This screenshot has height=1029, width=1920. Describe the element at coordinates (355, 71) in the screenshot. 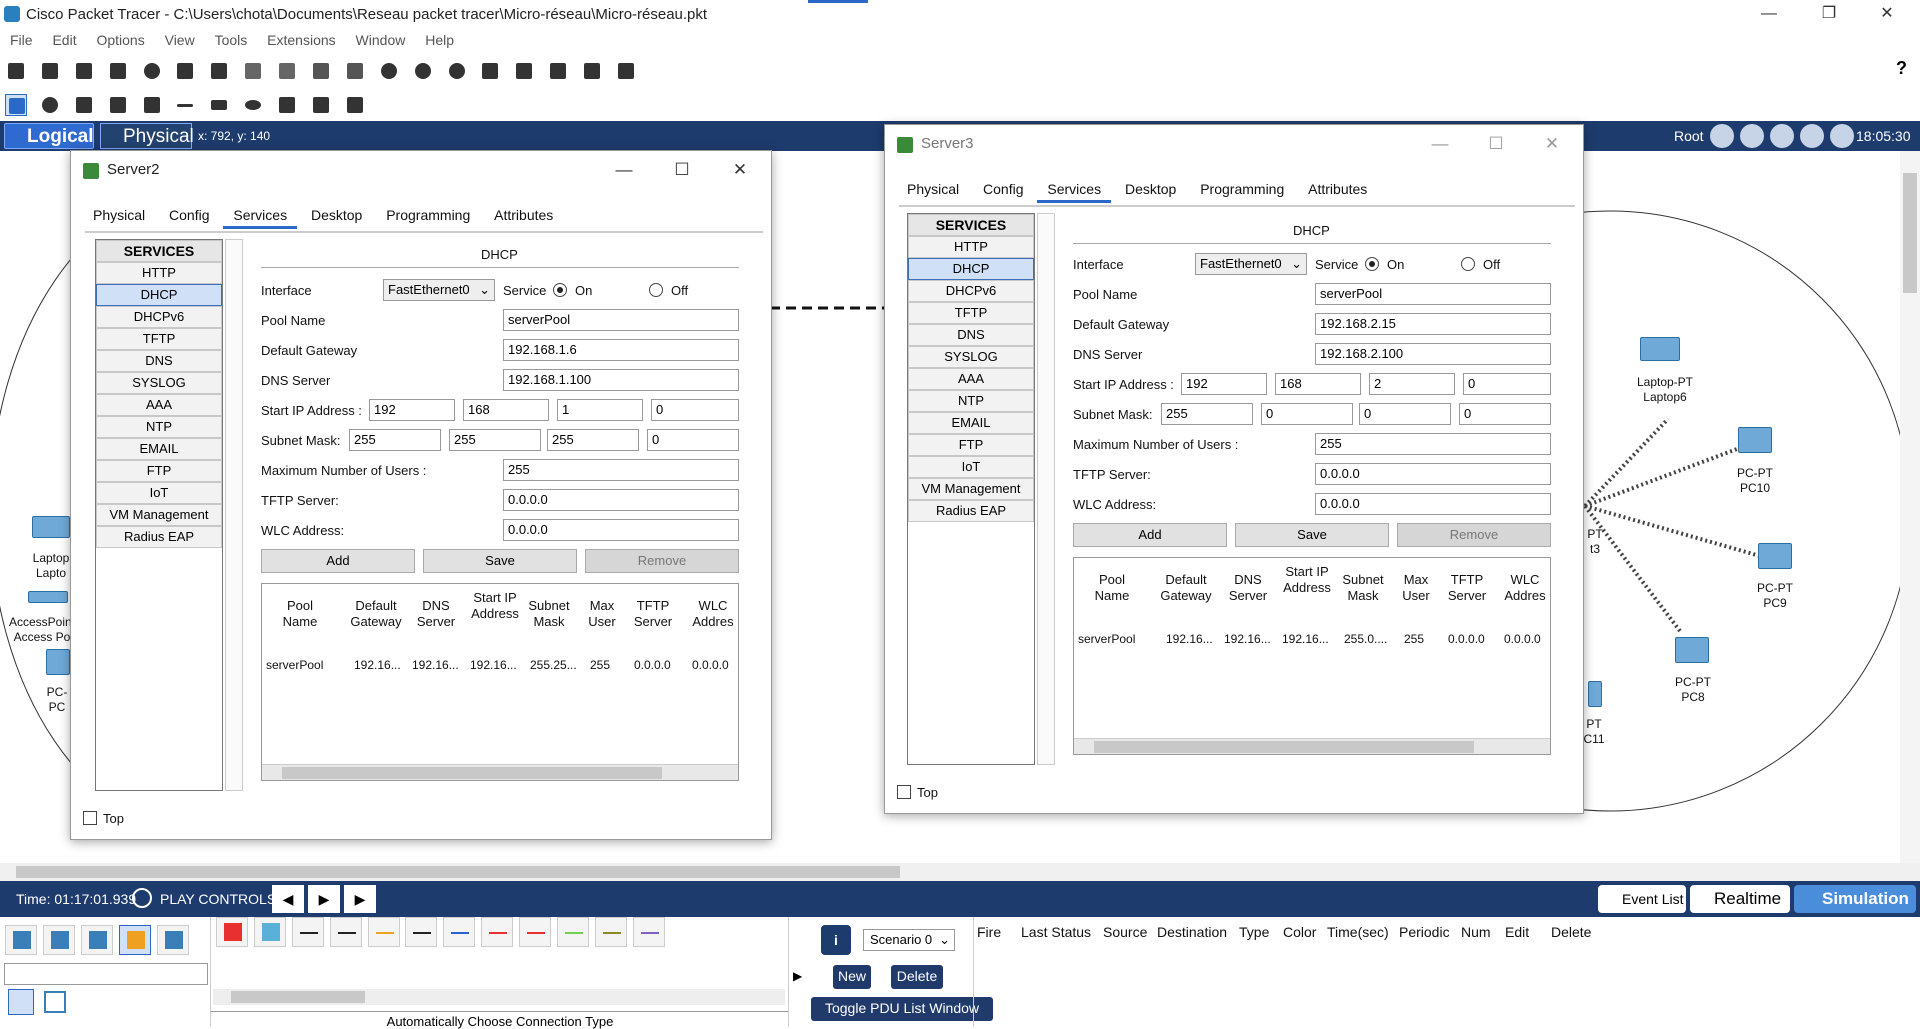

I see `redo-icon` at that location.